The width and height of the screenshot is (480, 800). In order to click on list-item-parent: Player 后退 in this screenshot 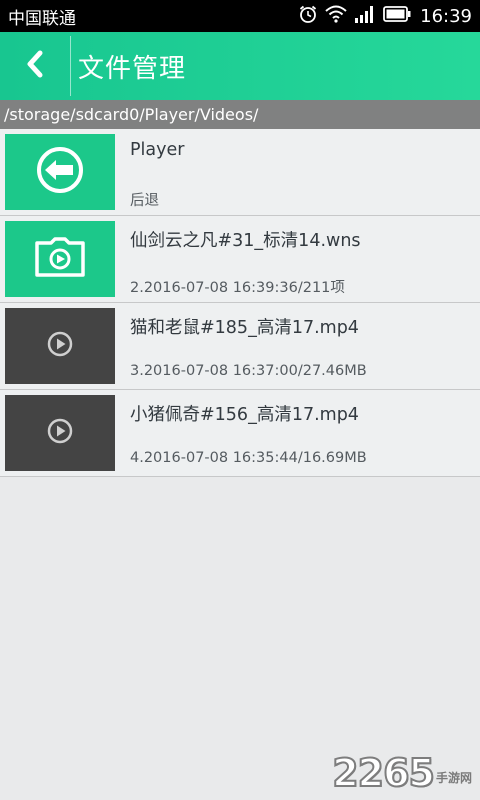, I will do `click(240, 172)`.